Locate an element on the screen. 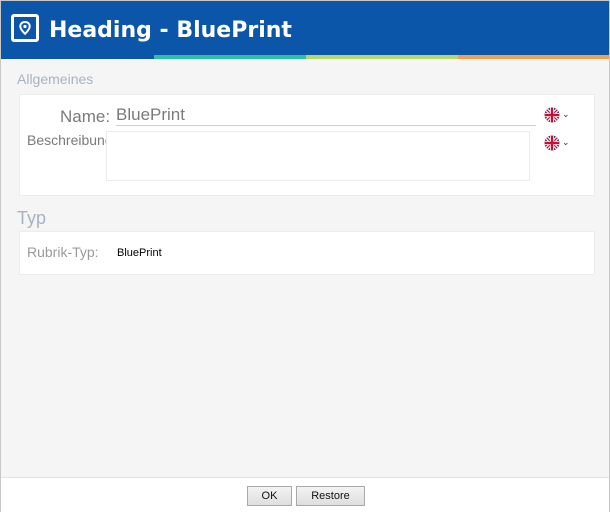 This screenshot has height=512, width=610. ok-button: OK is located at coordinates (269, 496).